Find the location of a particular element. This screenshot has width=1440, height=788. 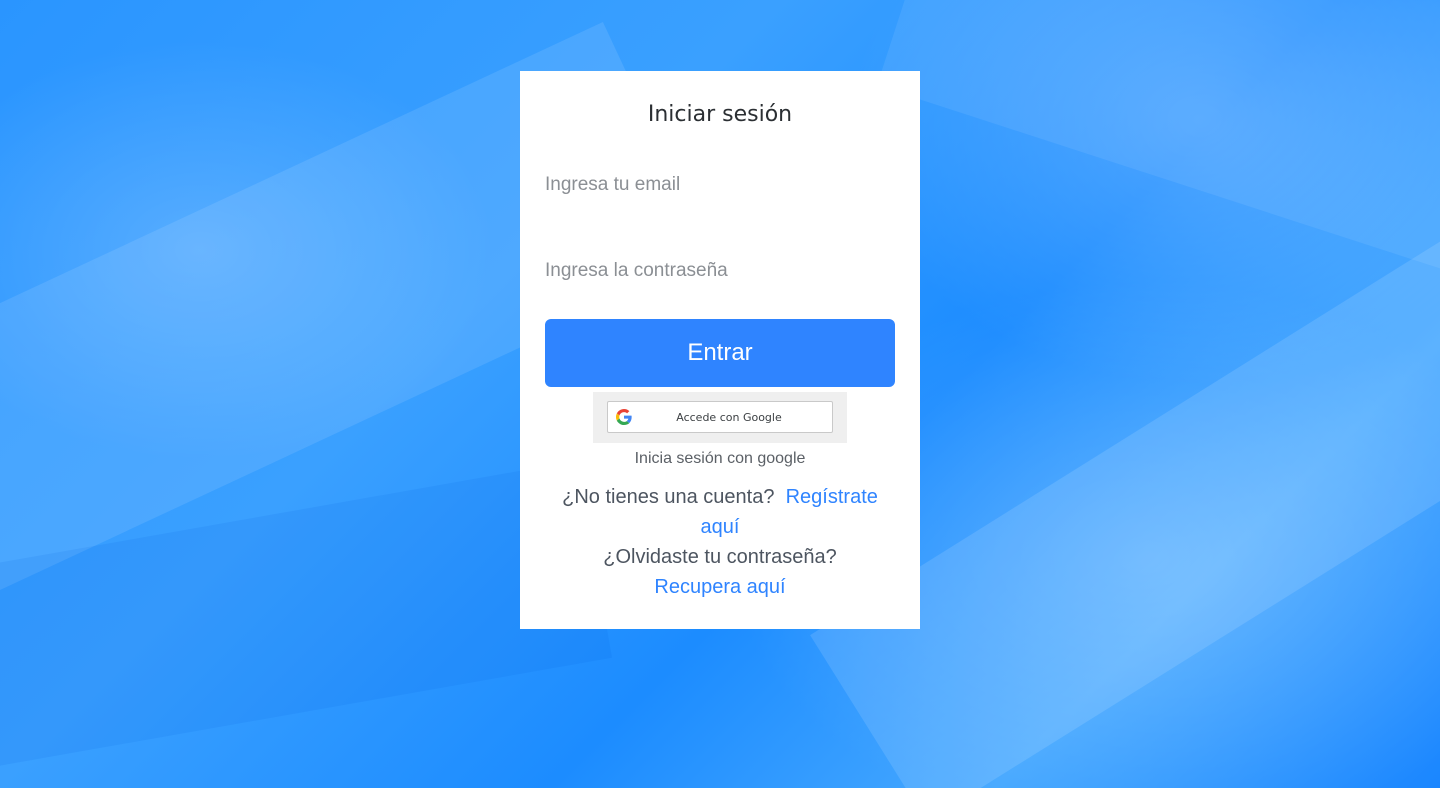

google-signin-label: Accede con Google is located at coordinates (729, 417).